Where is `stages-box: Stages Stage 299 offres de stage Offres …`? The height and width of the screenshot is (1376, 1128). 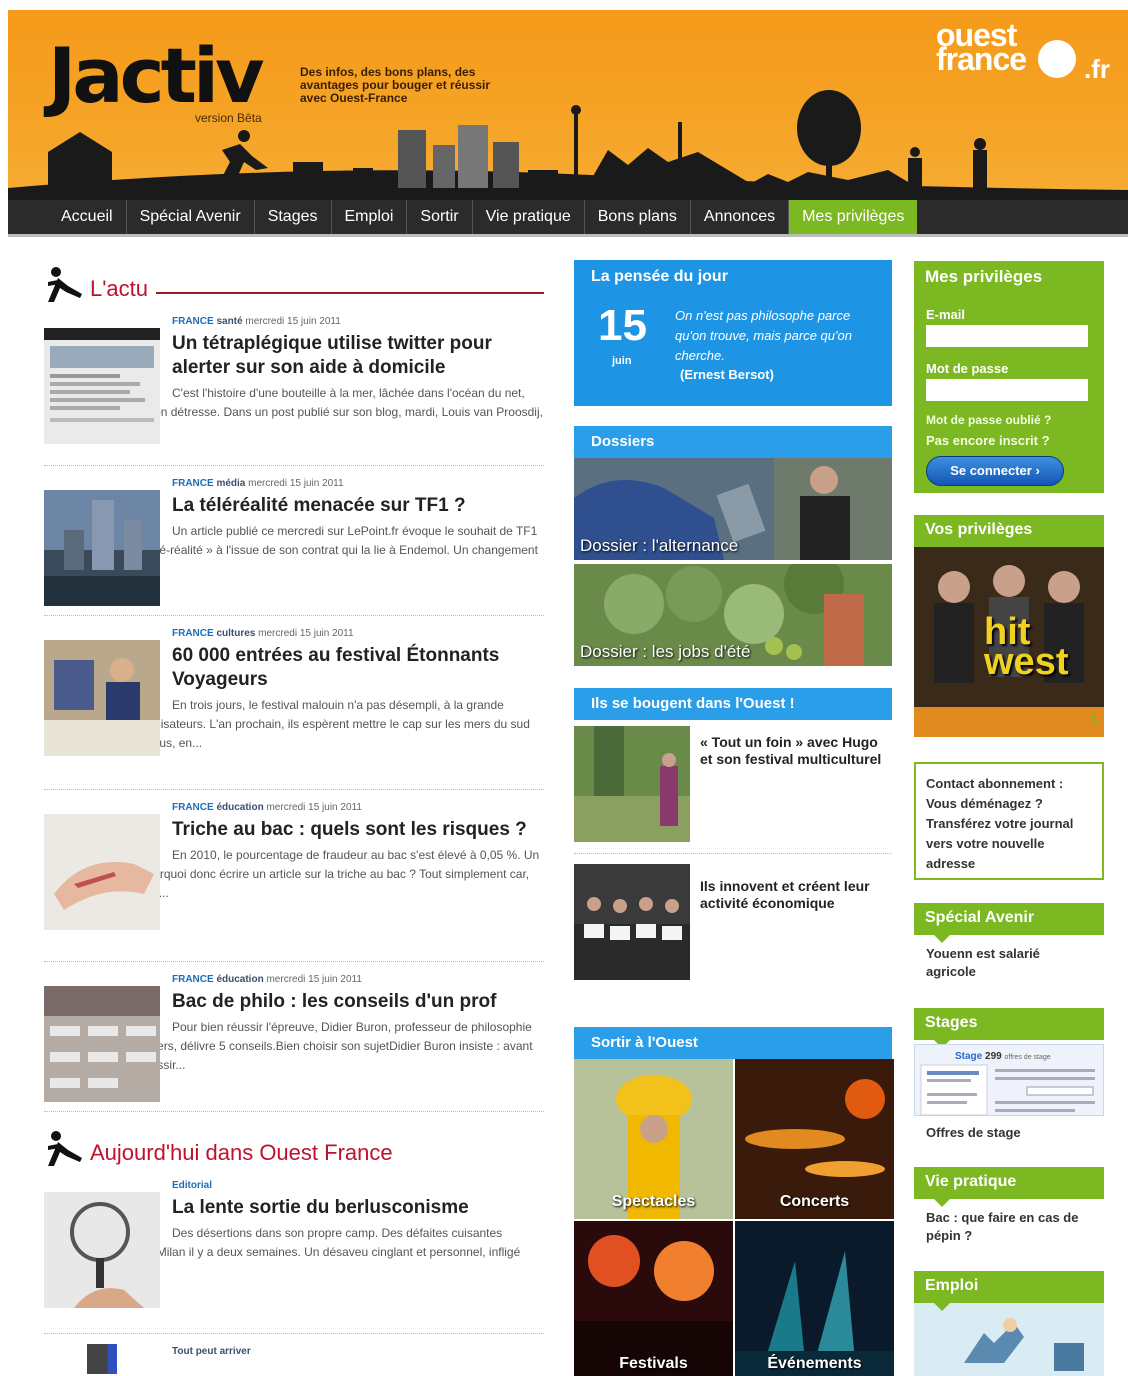
stages-box: Stages Stage 299 offres de stage Offres … is located at coordinates (1009, 1080).